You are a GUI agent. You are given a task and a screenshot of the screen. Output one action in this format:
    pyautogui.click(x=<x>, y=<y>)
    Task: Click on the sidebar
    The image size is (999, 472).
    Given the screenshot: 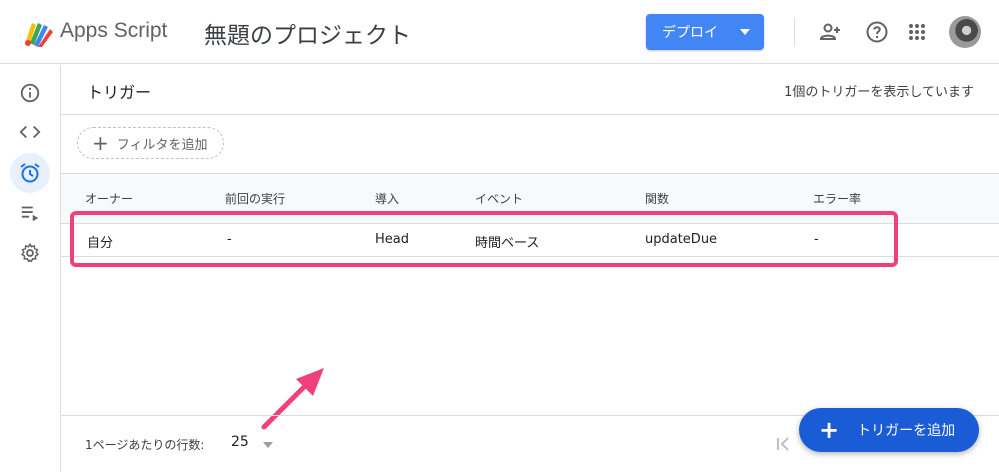 What is the action you would take?
    pyautogui.click(x=30, y=268)
    